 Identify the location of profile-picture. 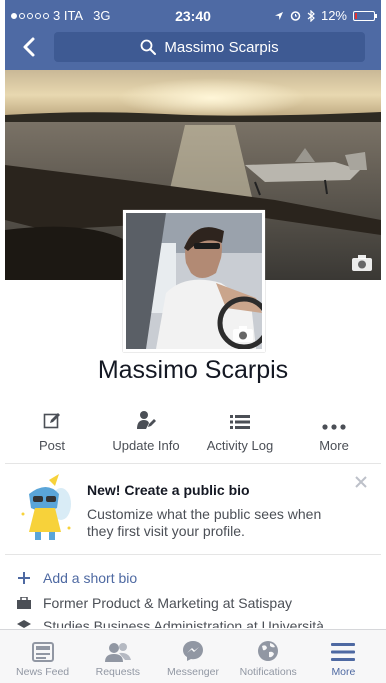
(194, 281).